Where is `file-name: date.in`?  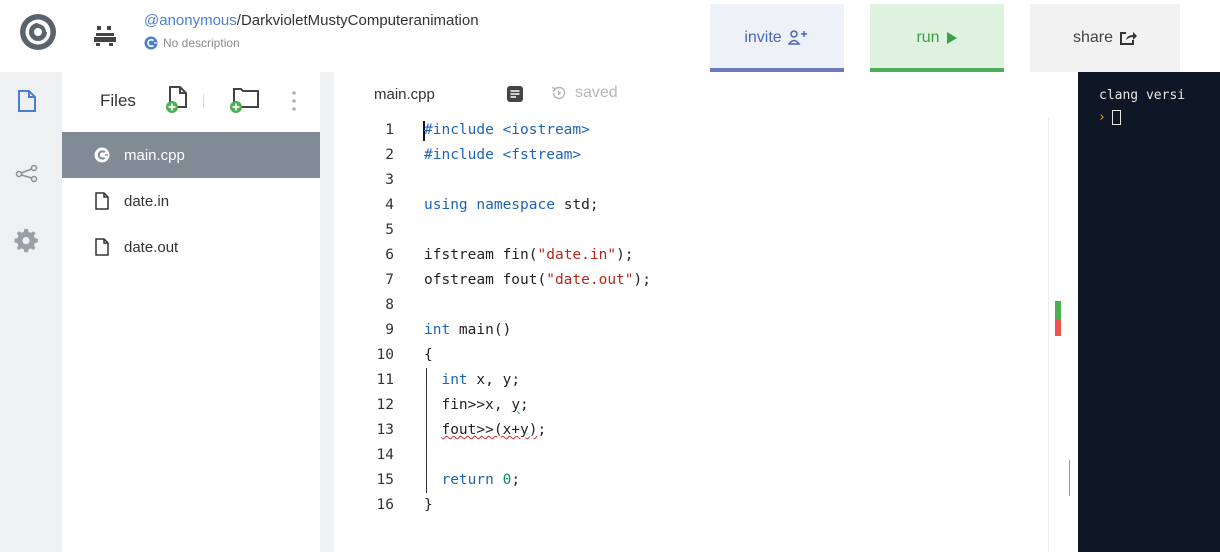
file-name: date.in is located at coordinates (147, 201).